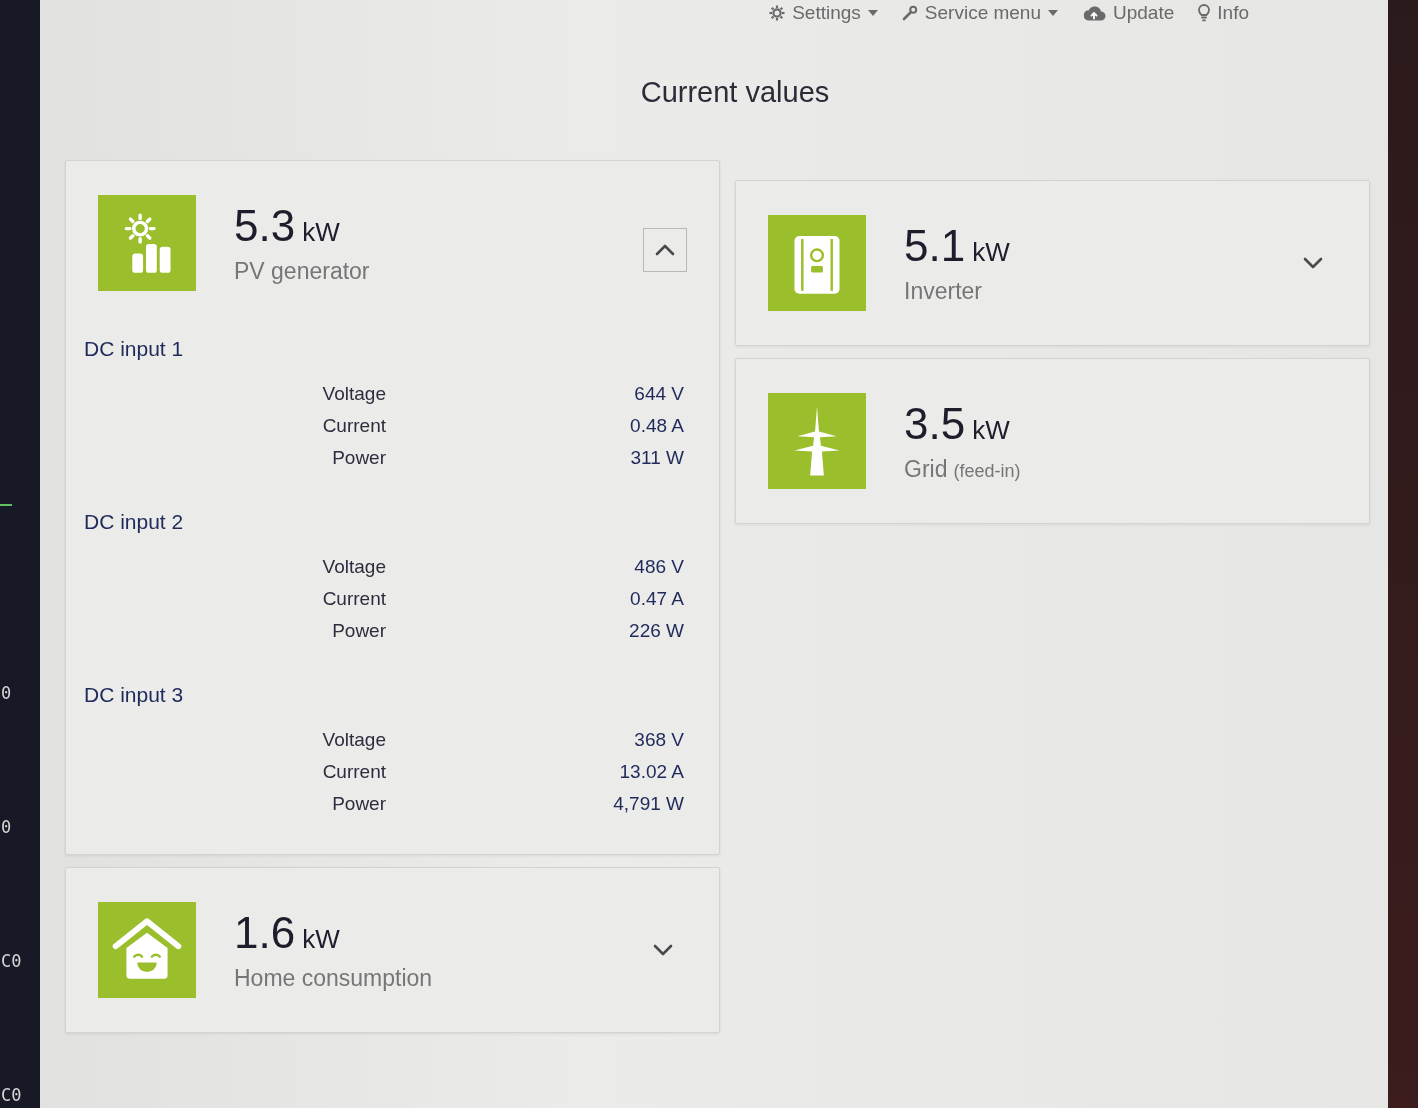 The height and width of the screenshot is (1108, 1418). Describe the element at coordinates (265, 933) in the screenshot. I see `power-value: 1.6` at that location.